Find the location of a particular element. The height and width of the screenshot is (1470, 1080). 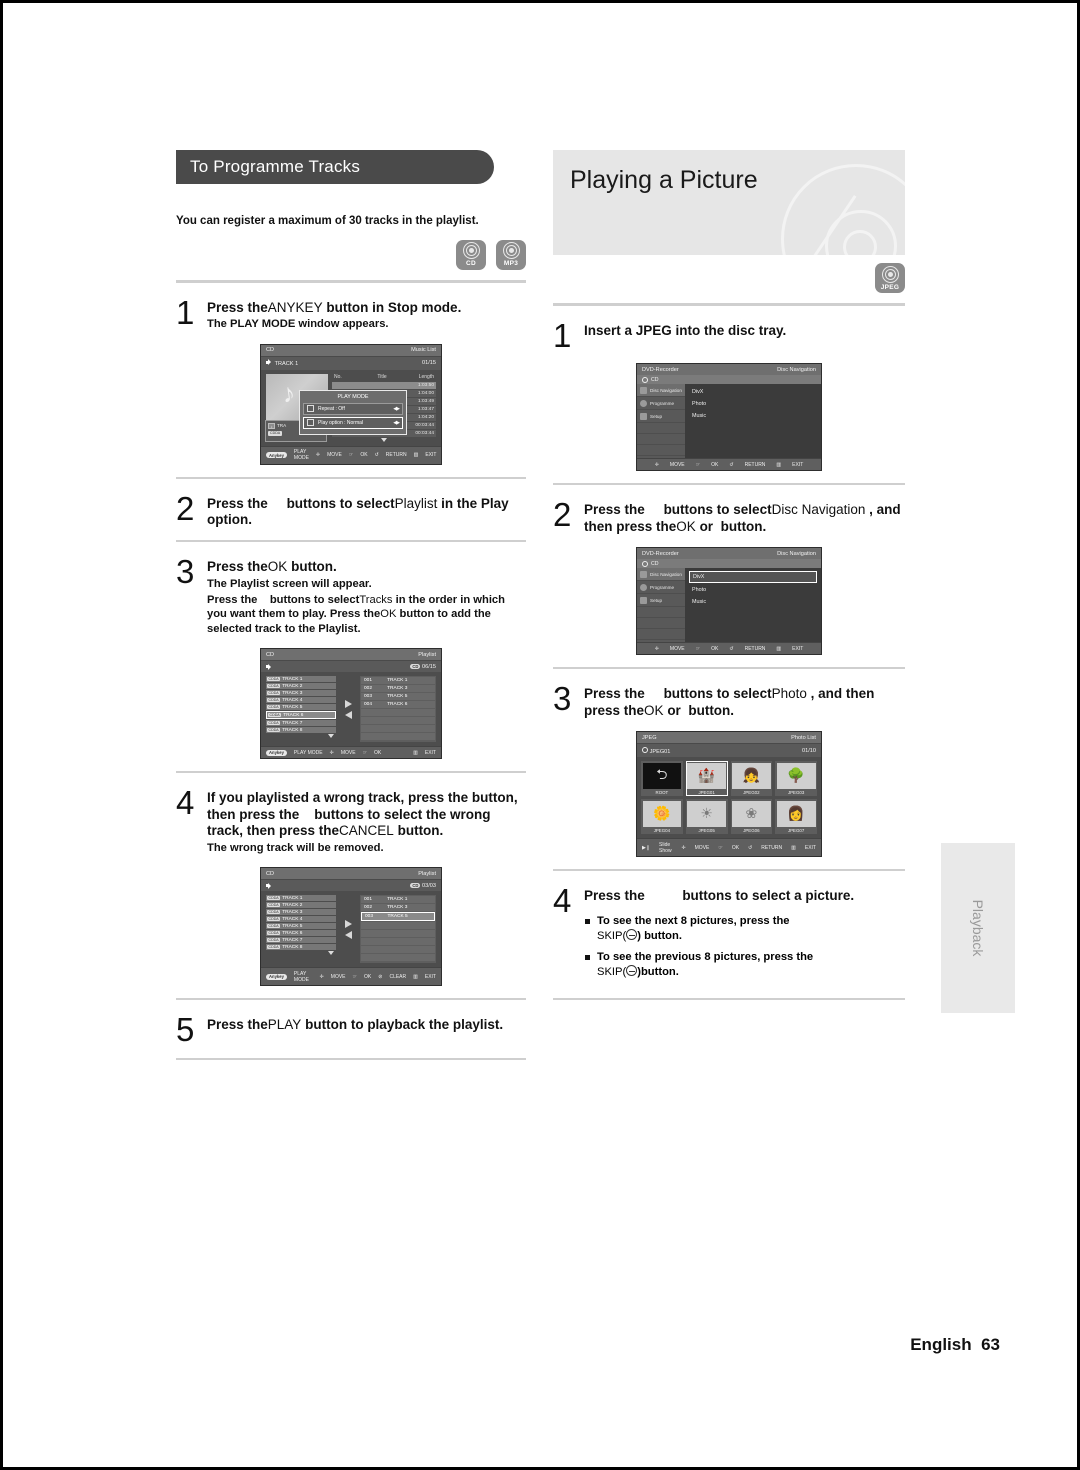

footer-slideshow: Slide Show is located at coordinates (665, 848).